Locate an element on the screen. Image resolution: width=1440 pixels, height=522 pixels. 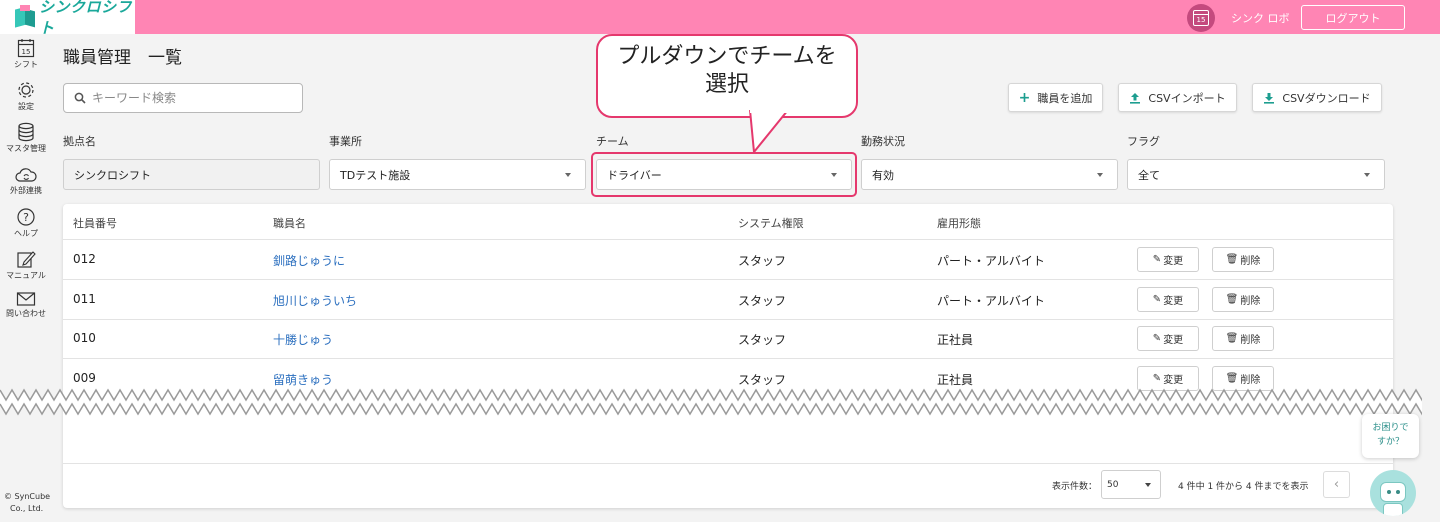
office-select: TDテスト施設 is located at coordinates (457, 174).